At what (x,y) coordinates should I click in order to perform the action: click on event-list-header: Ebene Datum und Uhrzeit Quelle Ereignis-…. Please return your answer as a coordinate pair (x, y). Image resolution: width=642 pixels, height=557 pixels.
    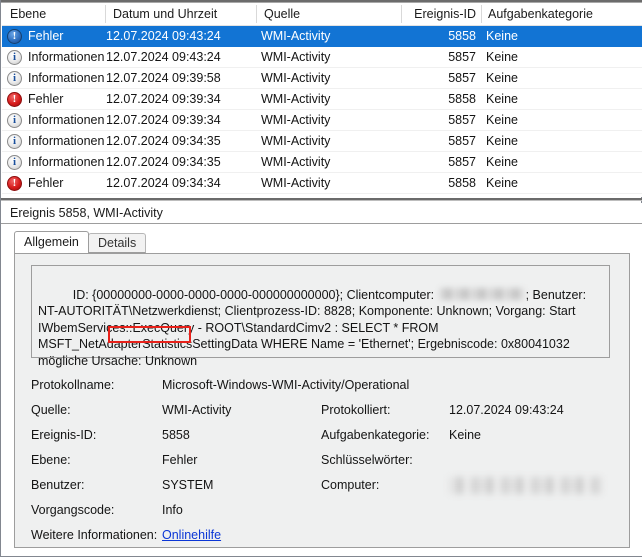
    Looking at the image, I should click on (322, 14).